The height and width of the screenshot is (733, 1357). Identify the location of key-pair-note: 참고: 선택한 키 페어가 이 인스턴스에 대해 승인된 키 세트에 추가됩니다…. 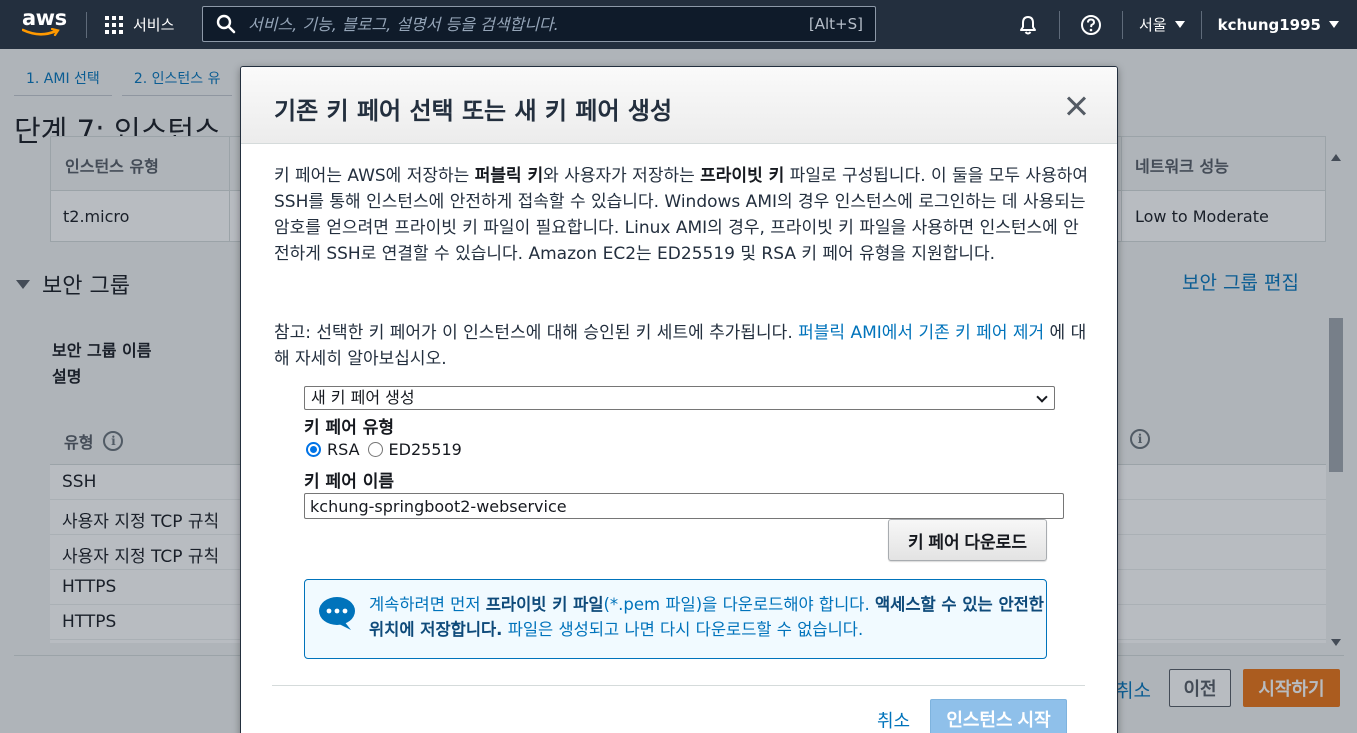
(680, 346).